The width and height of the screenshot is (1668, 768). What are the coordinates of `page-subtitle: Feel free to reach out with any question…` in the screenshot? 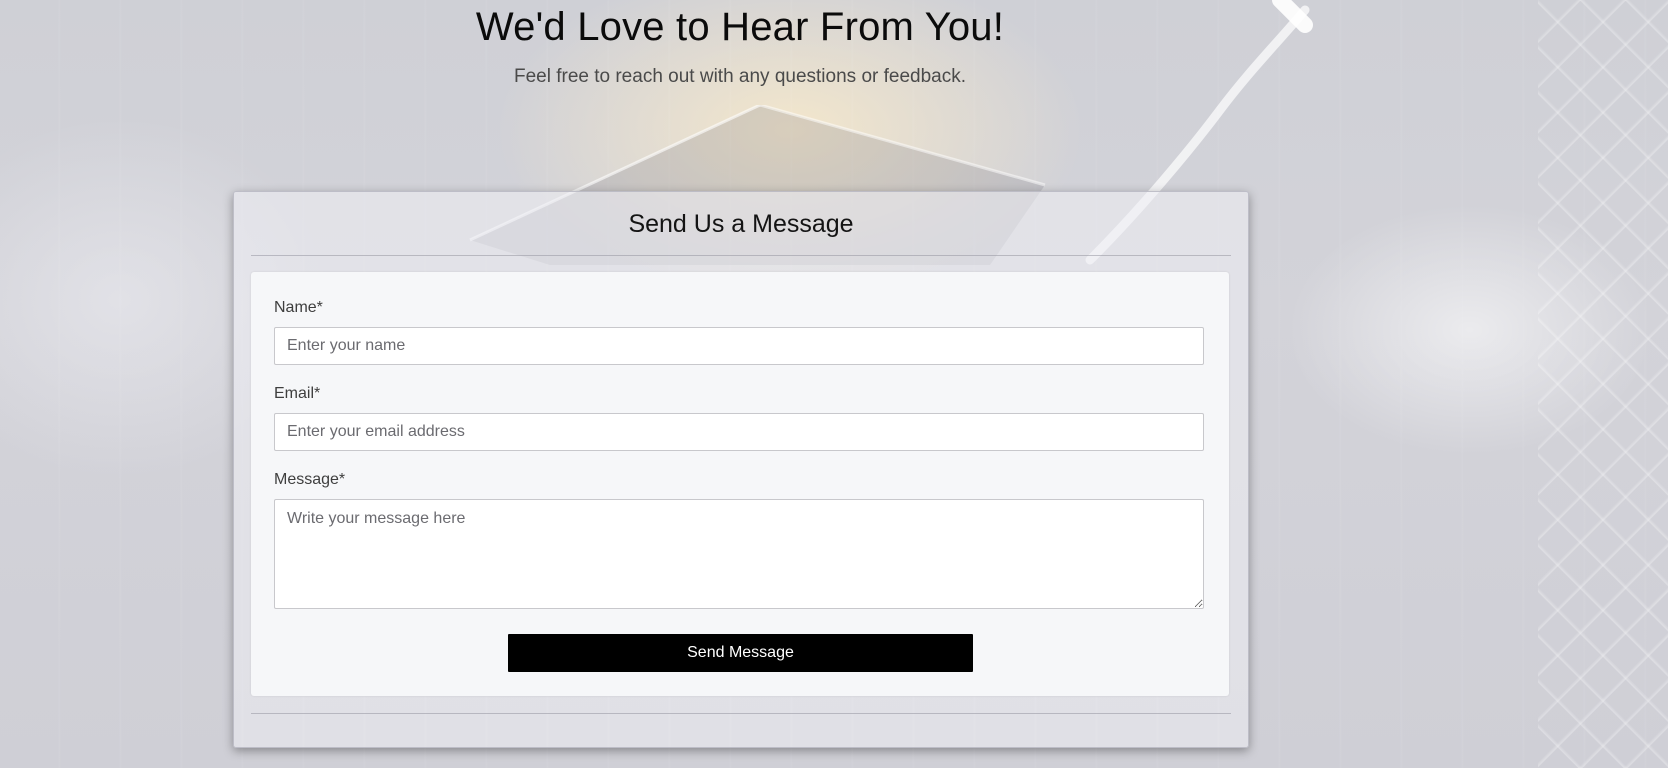 It's located at (740, 76).